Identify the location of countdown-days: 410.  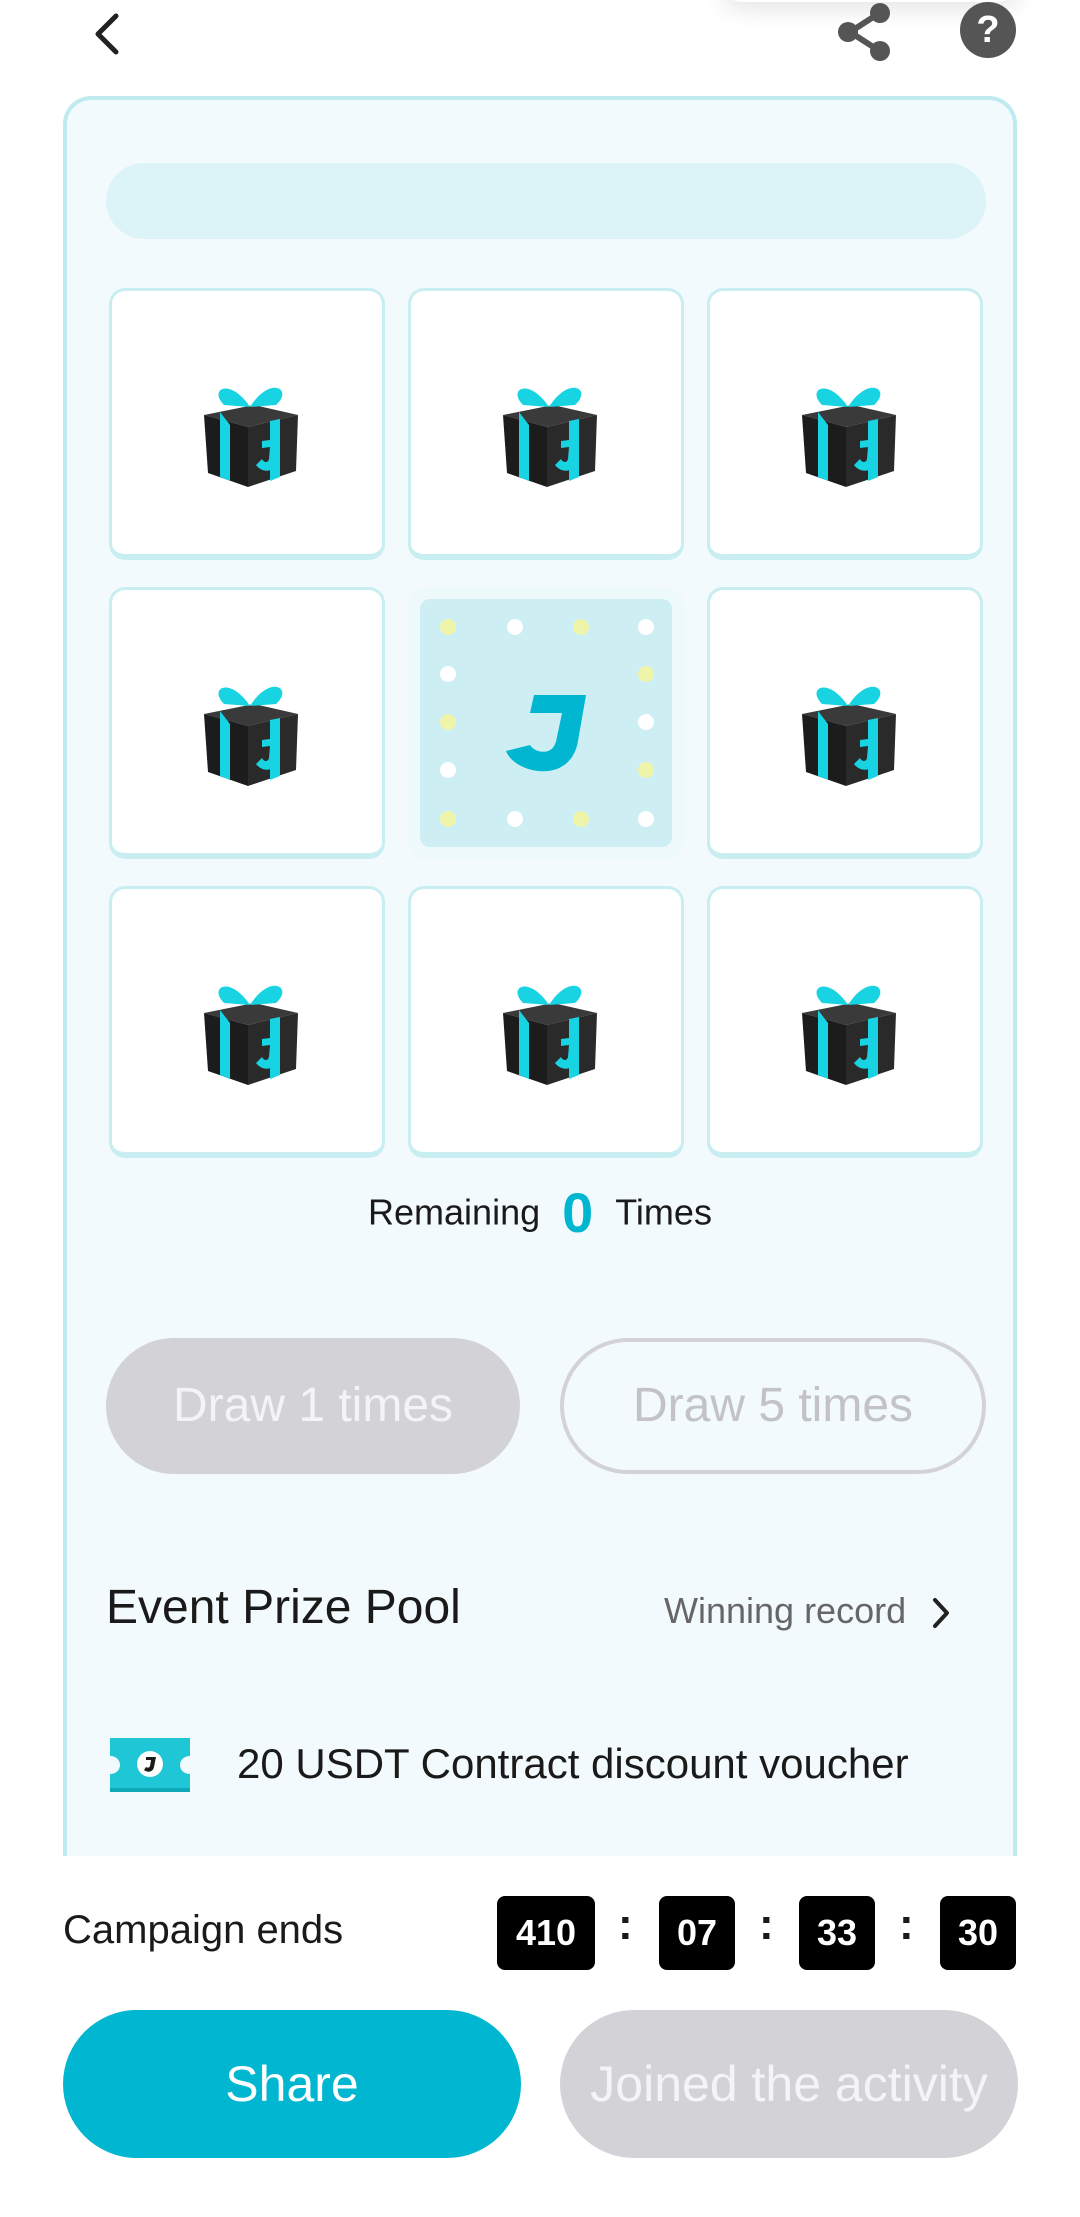
(546, 1933).